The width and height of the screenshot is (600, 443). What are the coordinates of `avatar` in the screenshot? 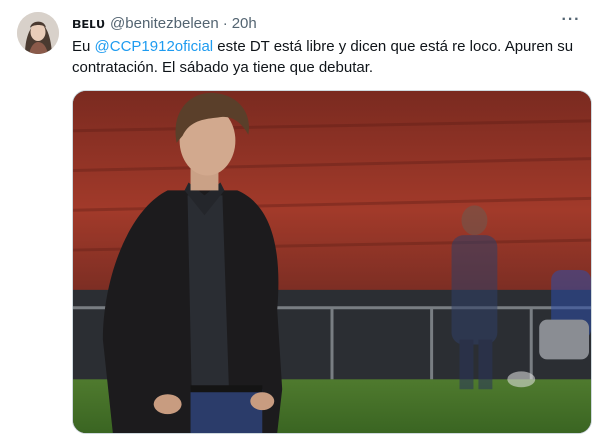 It's located at (38, 33).